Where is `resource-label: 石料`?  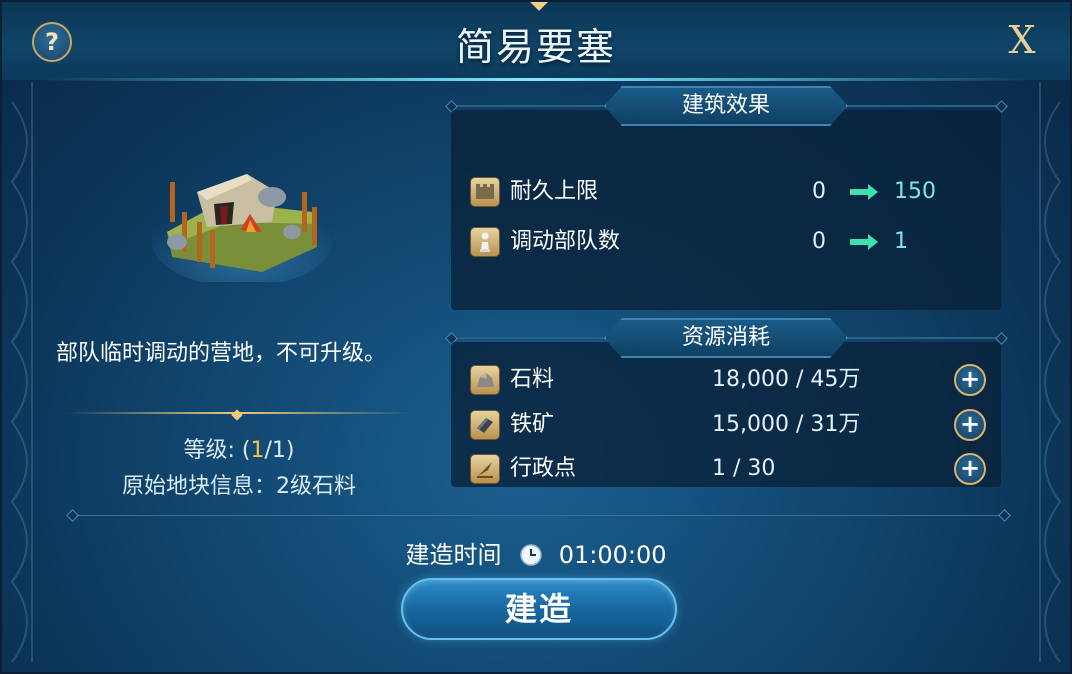 resource-label: 石料 is located at coordinates (532, 379).